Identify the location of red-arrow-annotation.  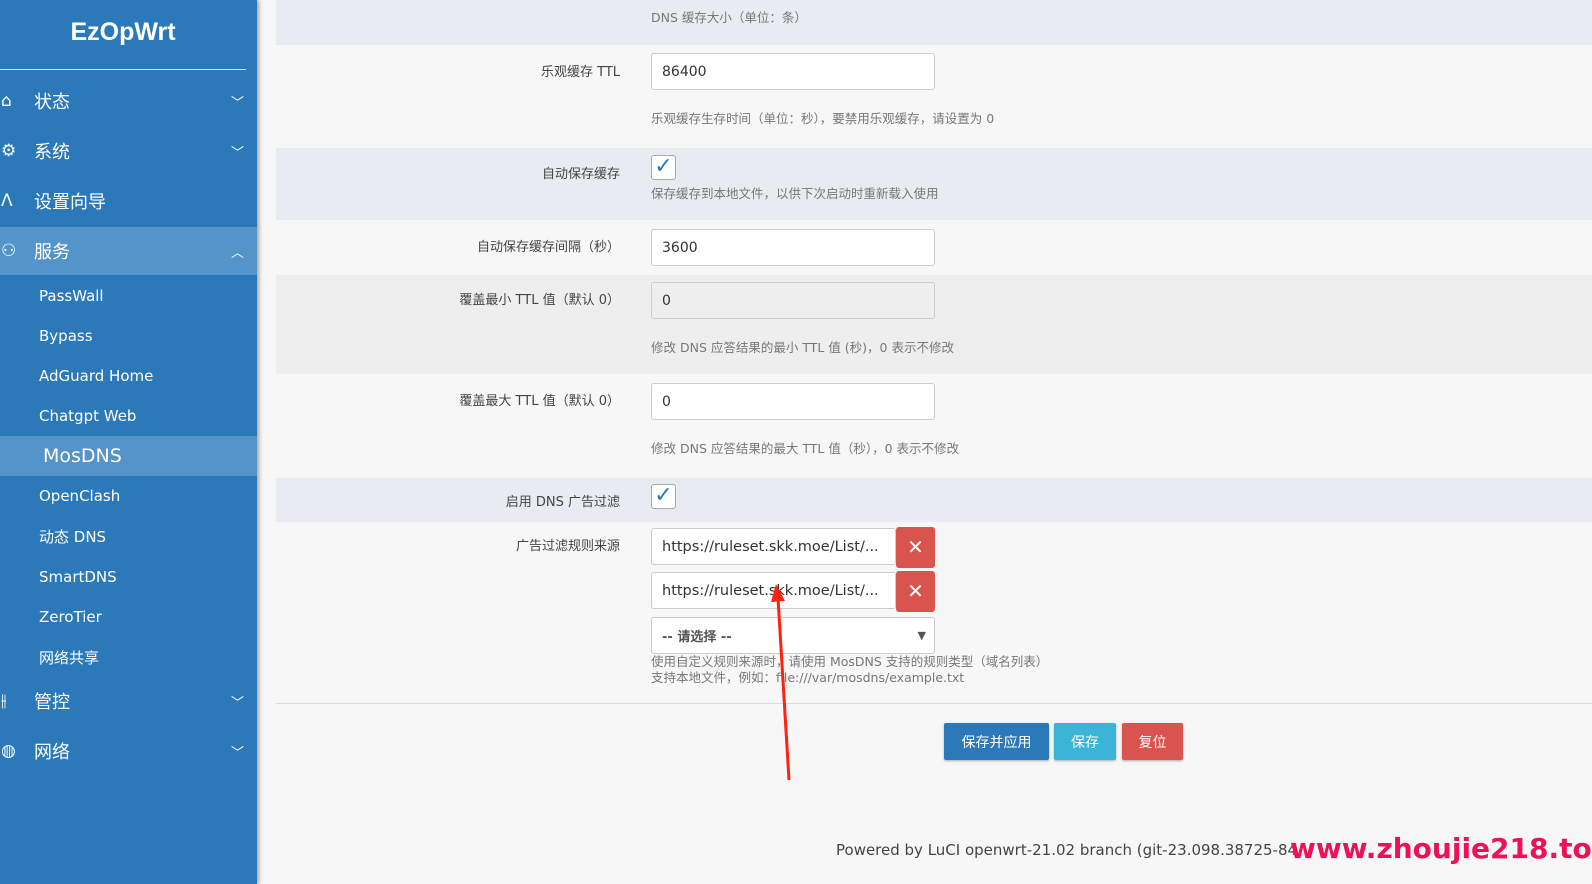
(781, 682).